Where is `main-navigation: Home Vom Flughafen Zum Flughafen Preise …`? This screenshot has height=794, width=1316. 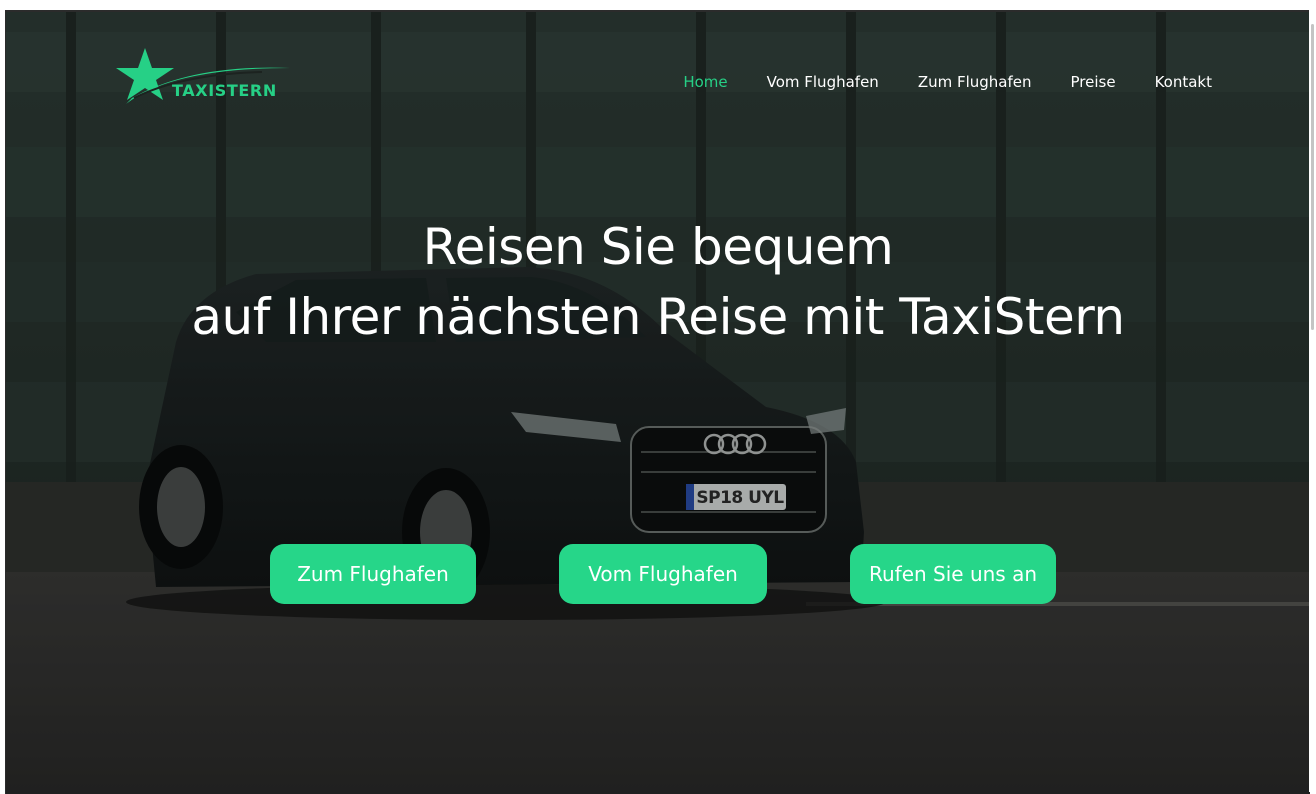
main-navigation: Home Vom Flughafen Zum Flughafen Preise … is located at coordinates (928, 82).